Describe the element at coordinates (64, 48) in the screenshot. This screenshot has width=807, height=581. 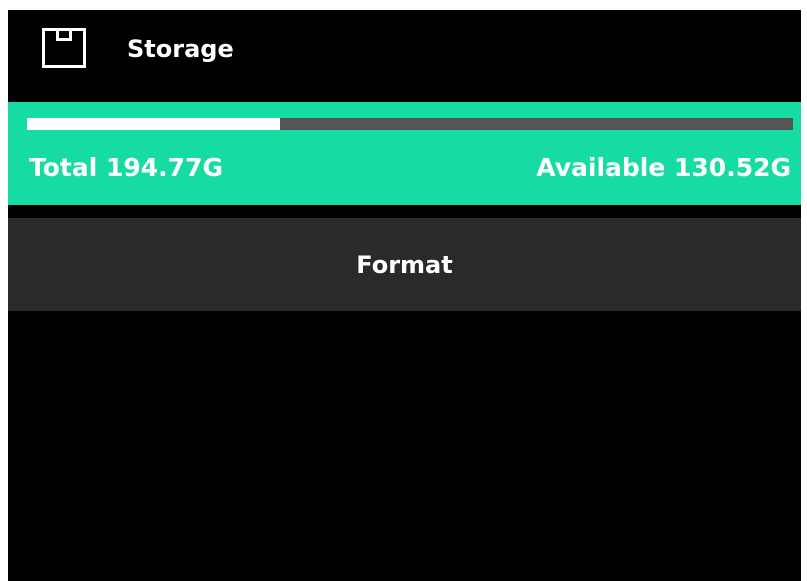
I see `floppy-disk-icon` at that location.